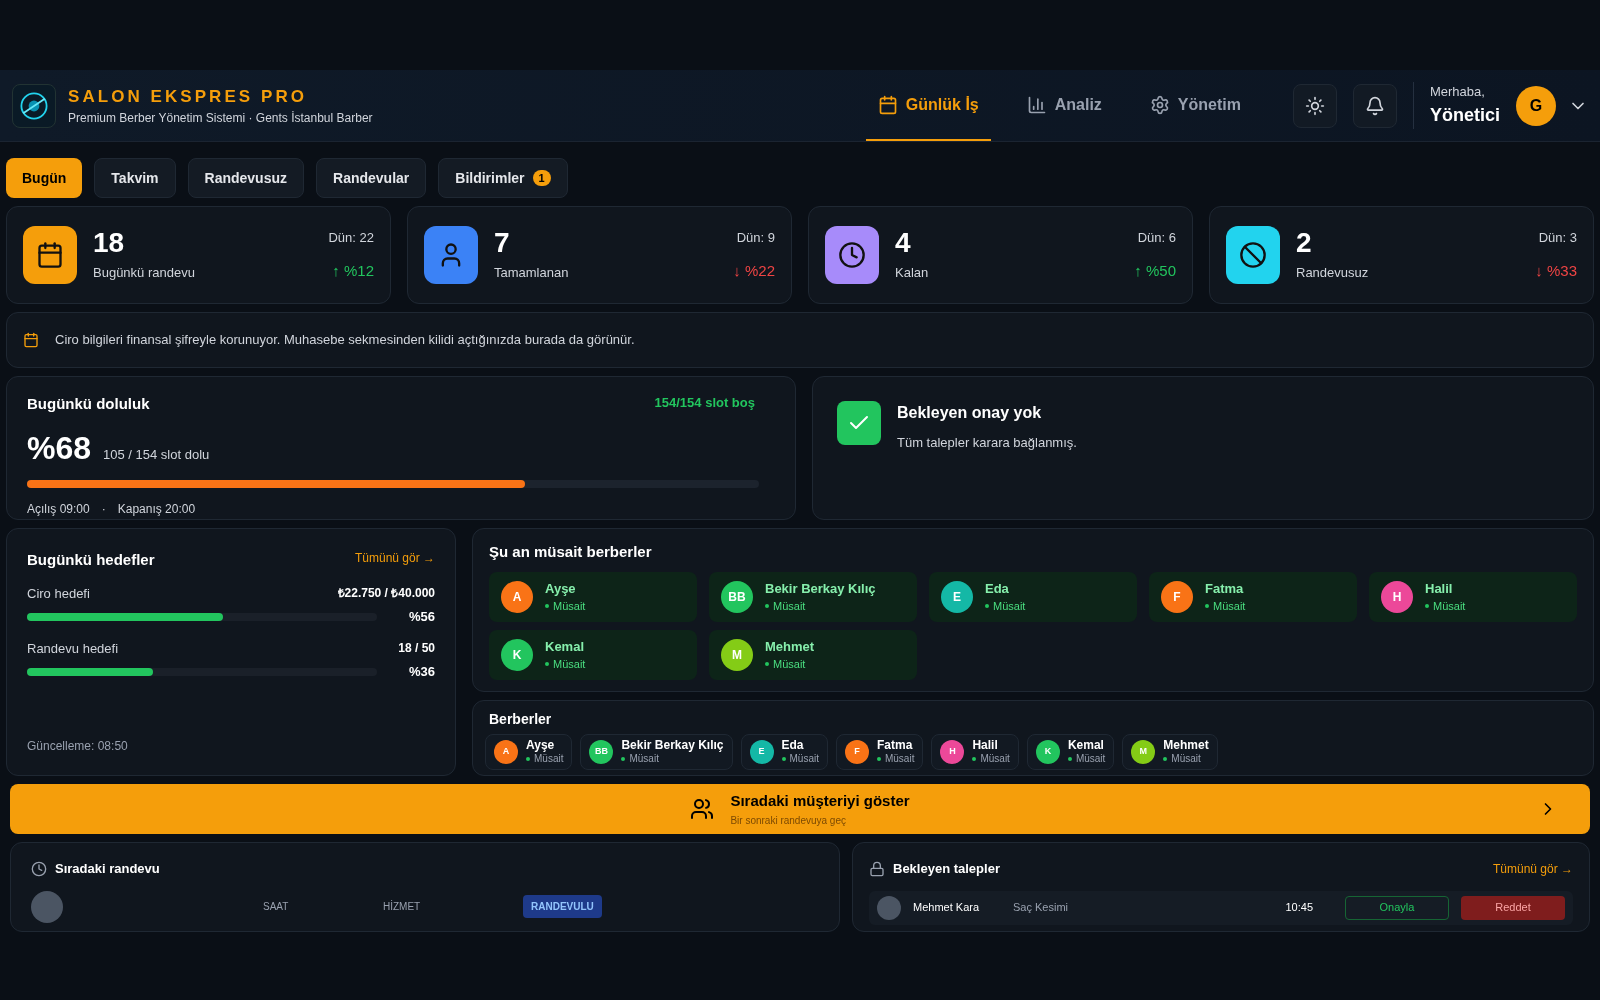 This screenshot has width=1600, height=1000. What do you see at coordinates (928, 105) in the screenshot?
I see `nav-tab: Günlük İş` at bounding box center [928, 105].